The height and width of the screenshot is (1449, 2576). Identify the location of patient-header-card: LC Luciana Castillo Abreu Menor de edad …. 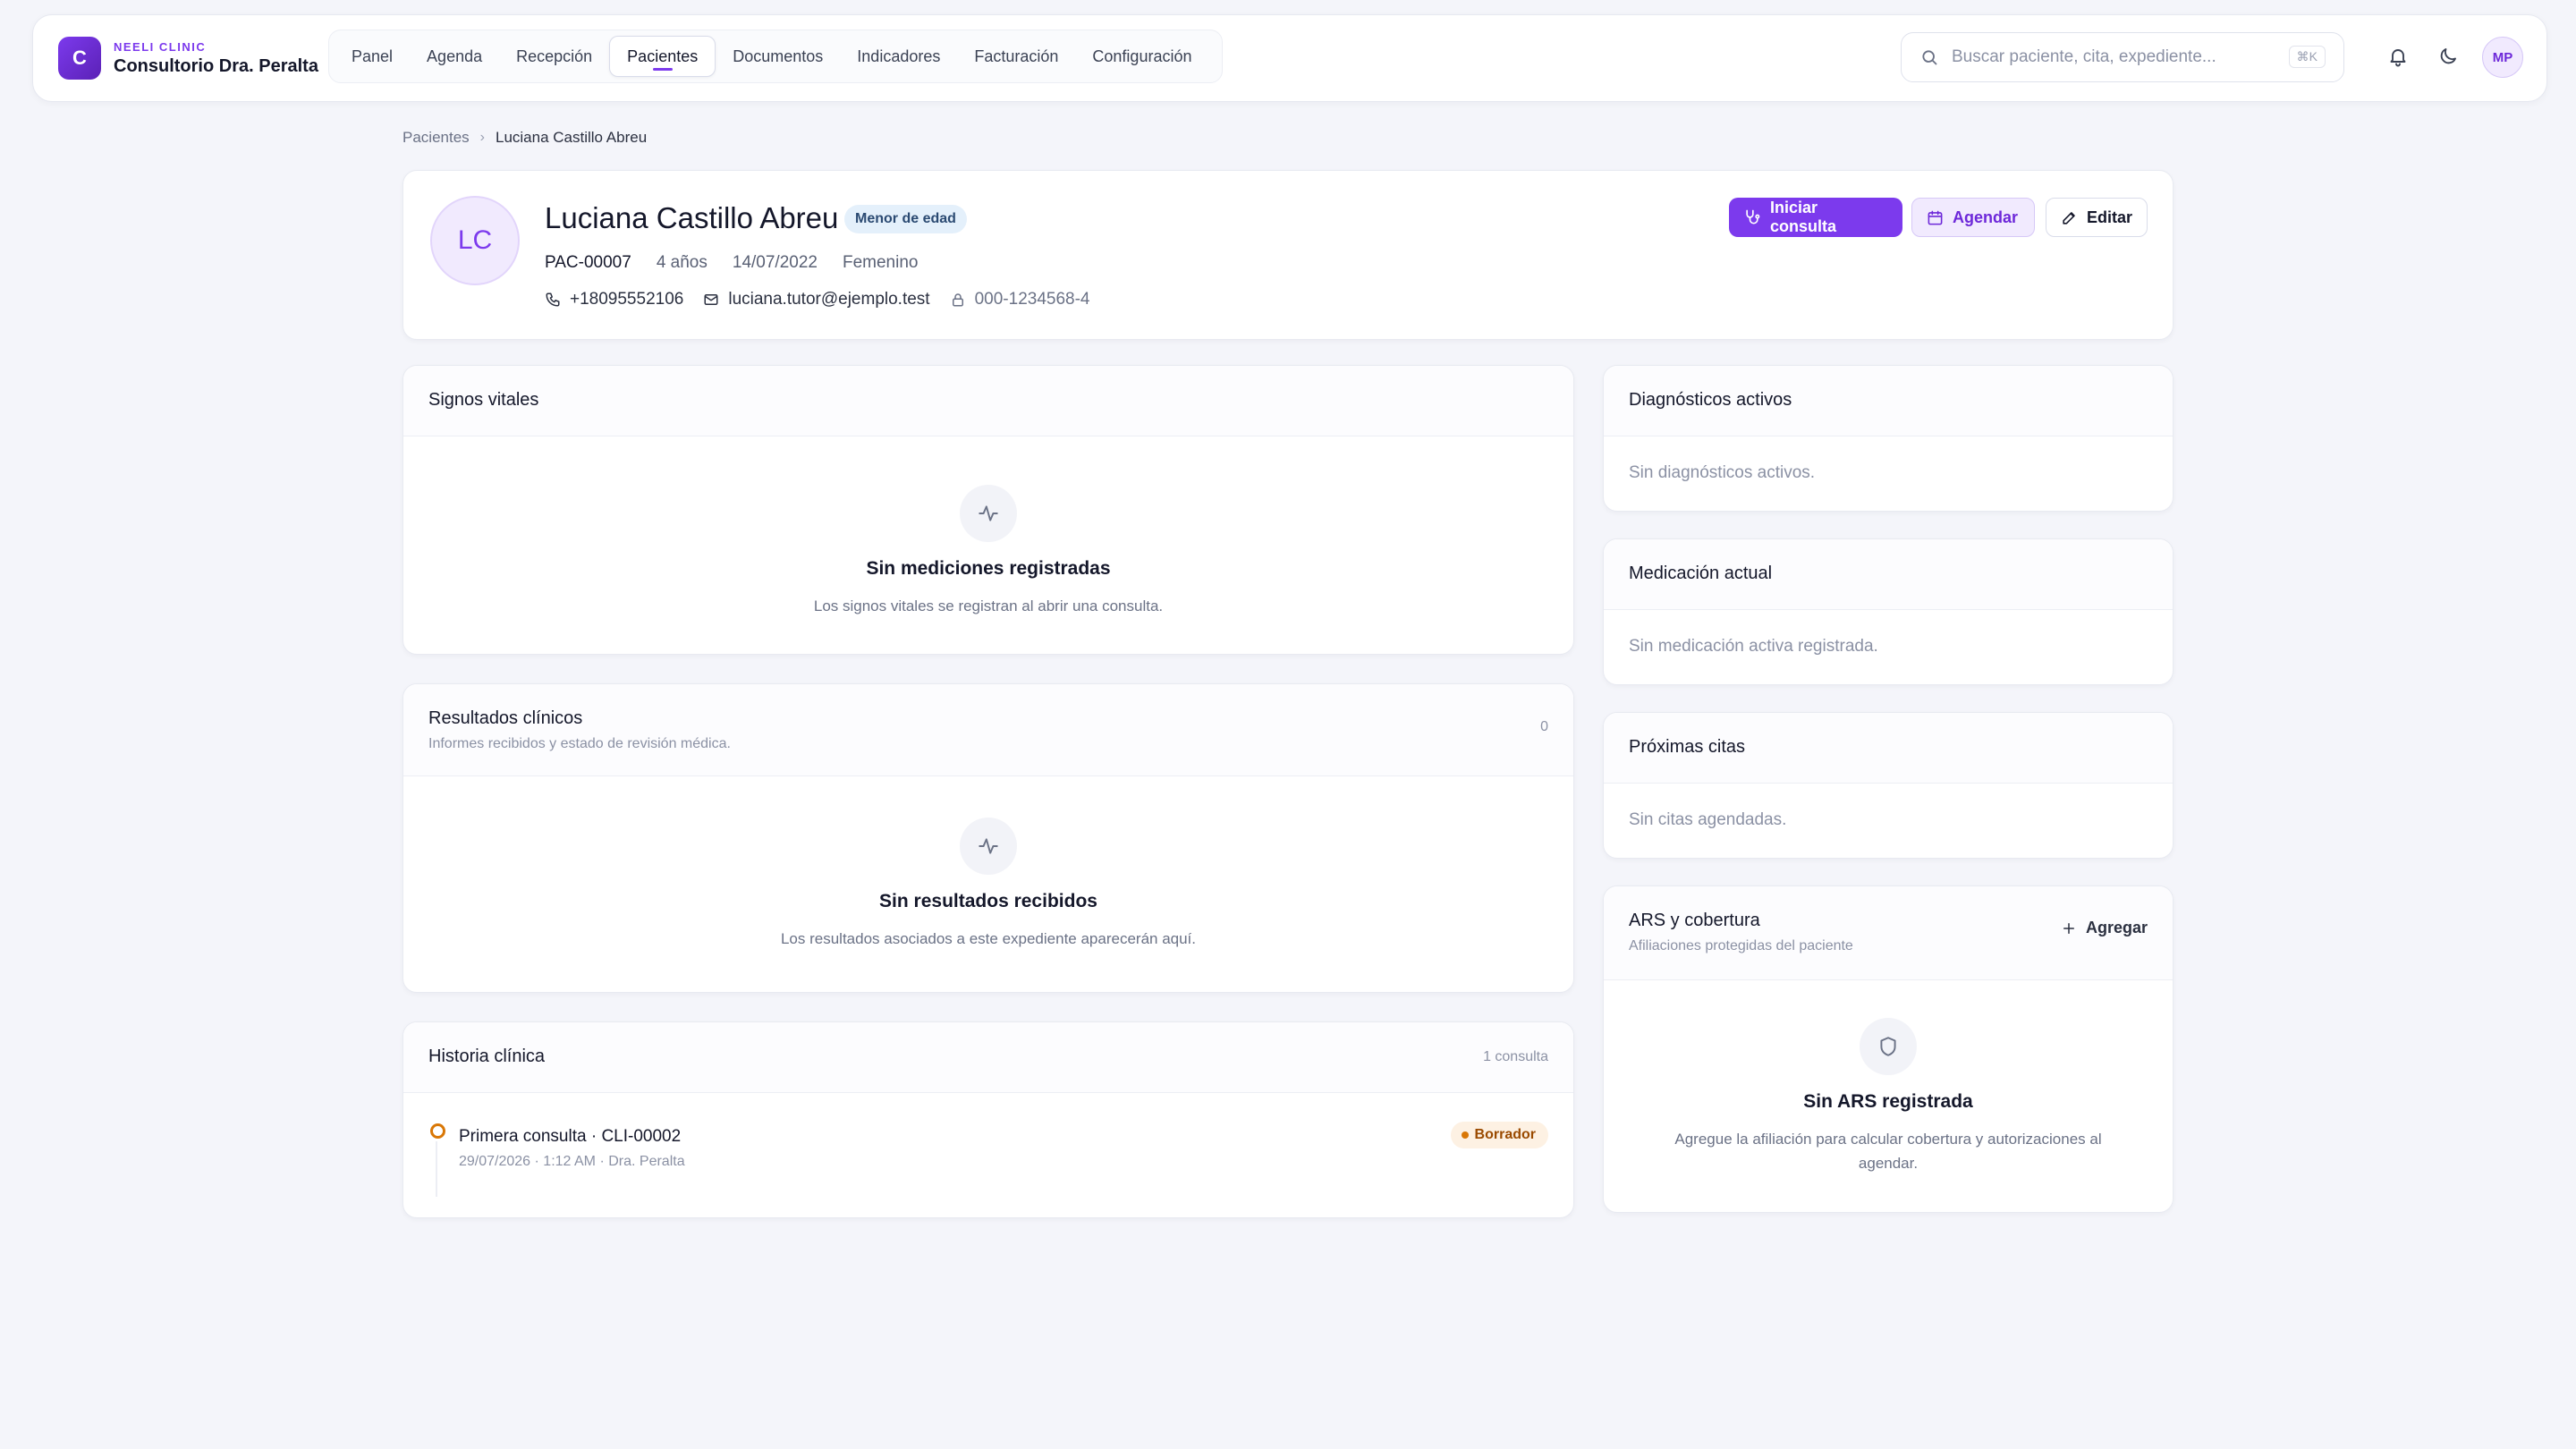
(1288, 255).